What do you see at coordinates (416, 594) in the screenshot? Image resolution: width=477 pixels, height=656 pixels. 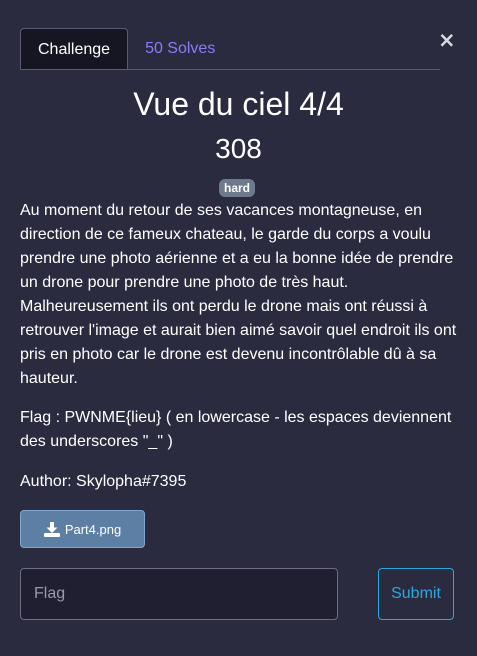 I see `submit-button: Submit` at bounding box center [416, 594].